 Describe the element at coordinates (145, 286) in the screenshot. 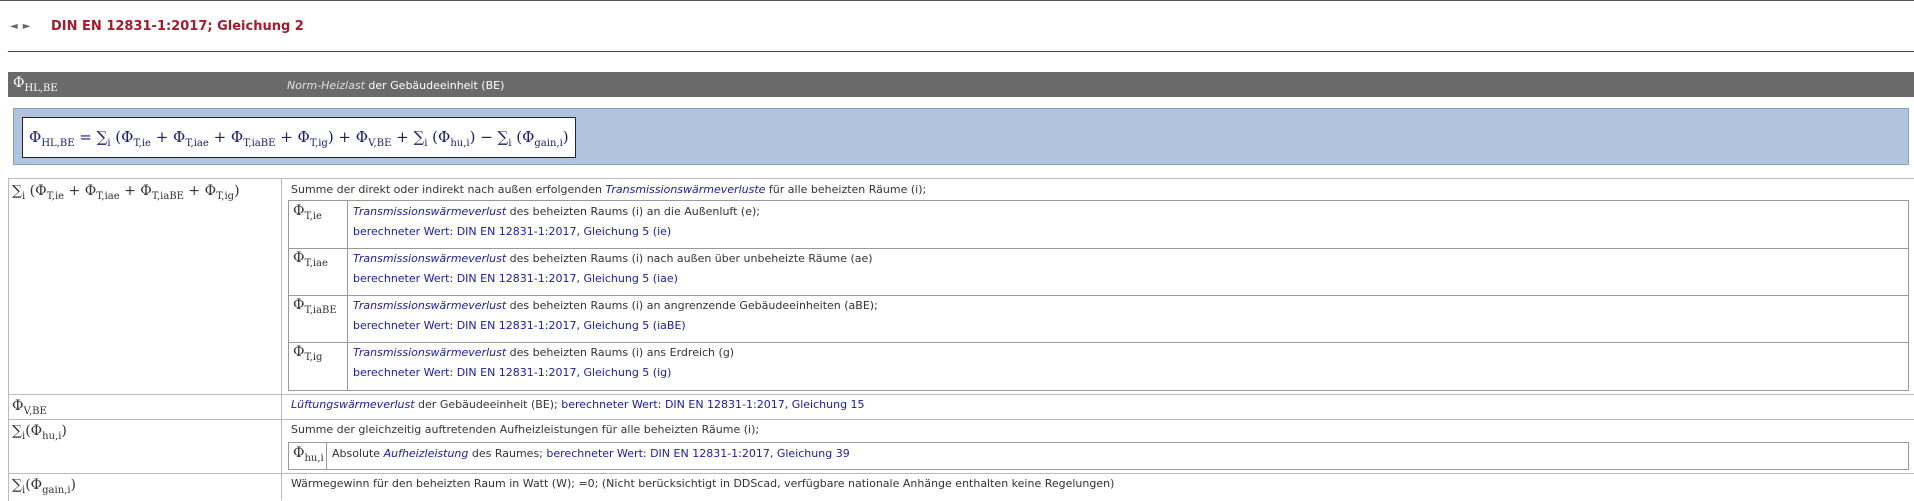

I see `row-symbol: ∑i (ΦT,ie + ΦT,iae + ΦT,iaBE + ΦT,ig)` at that location.